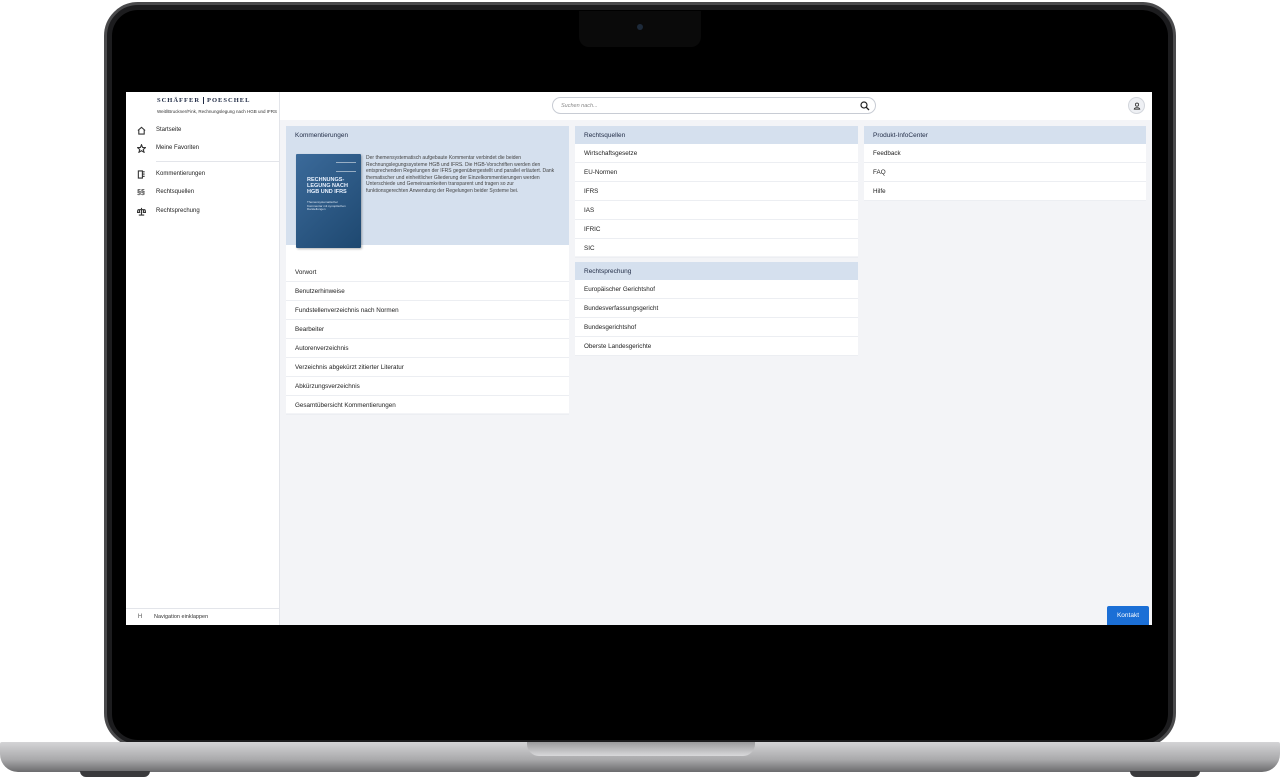 The width and height of the screenshot is (1280, 779). I want to click on list-item: IAS, so click(716, 210).